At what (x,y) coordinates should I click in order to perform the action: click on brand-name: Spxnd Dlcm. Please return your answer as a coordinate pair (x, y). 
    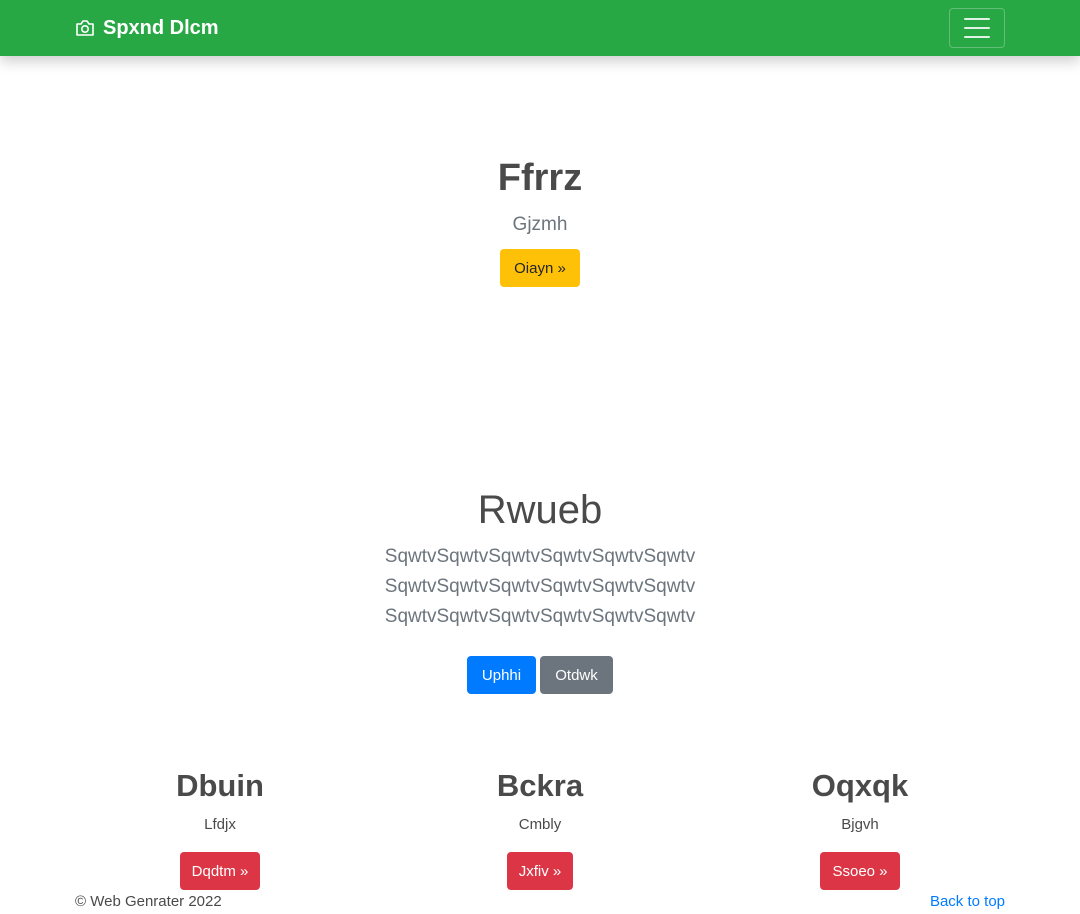
    Looking at the image, I should click on (161, 27).